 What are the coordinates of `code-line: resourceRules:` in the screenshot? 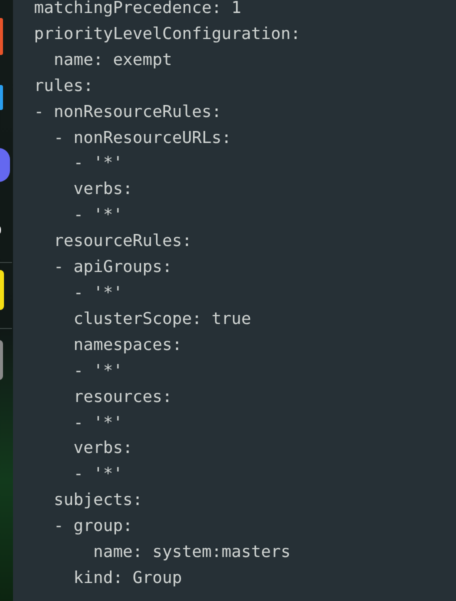 It's located at (122, 241).